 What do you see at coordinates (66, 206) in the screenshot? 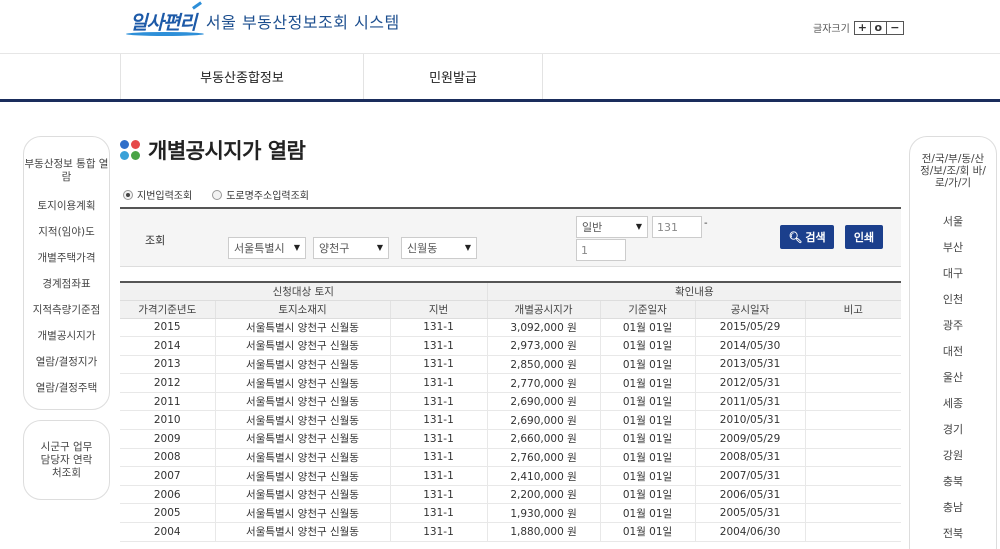
I see `left-menu-item-land-use: 토지이용계획` at bounding box center [66, 206].